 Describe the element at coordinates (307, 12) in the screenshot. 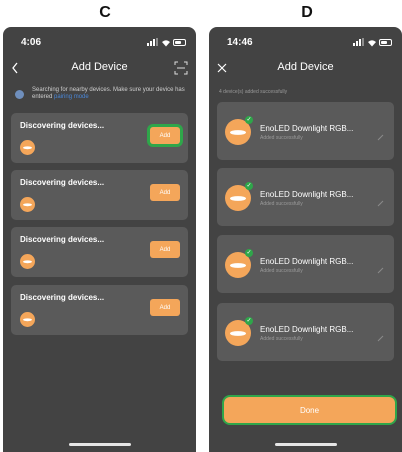

I see `panel-label-d: D` at that location.